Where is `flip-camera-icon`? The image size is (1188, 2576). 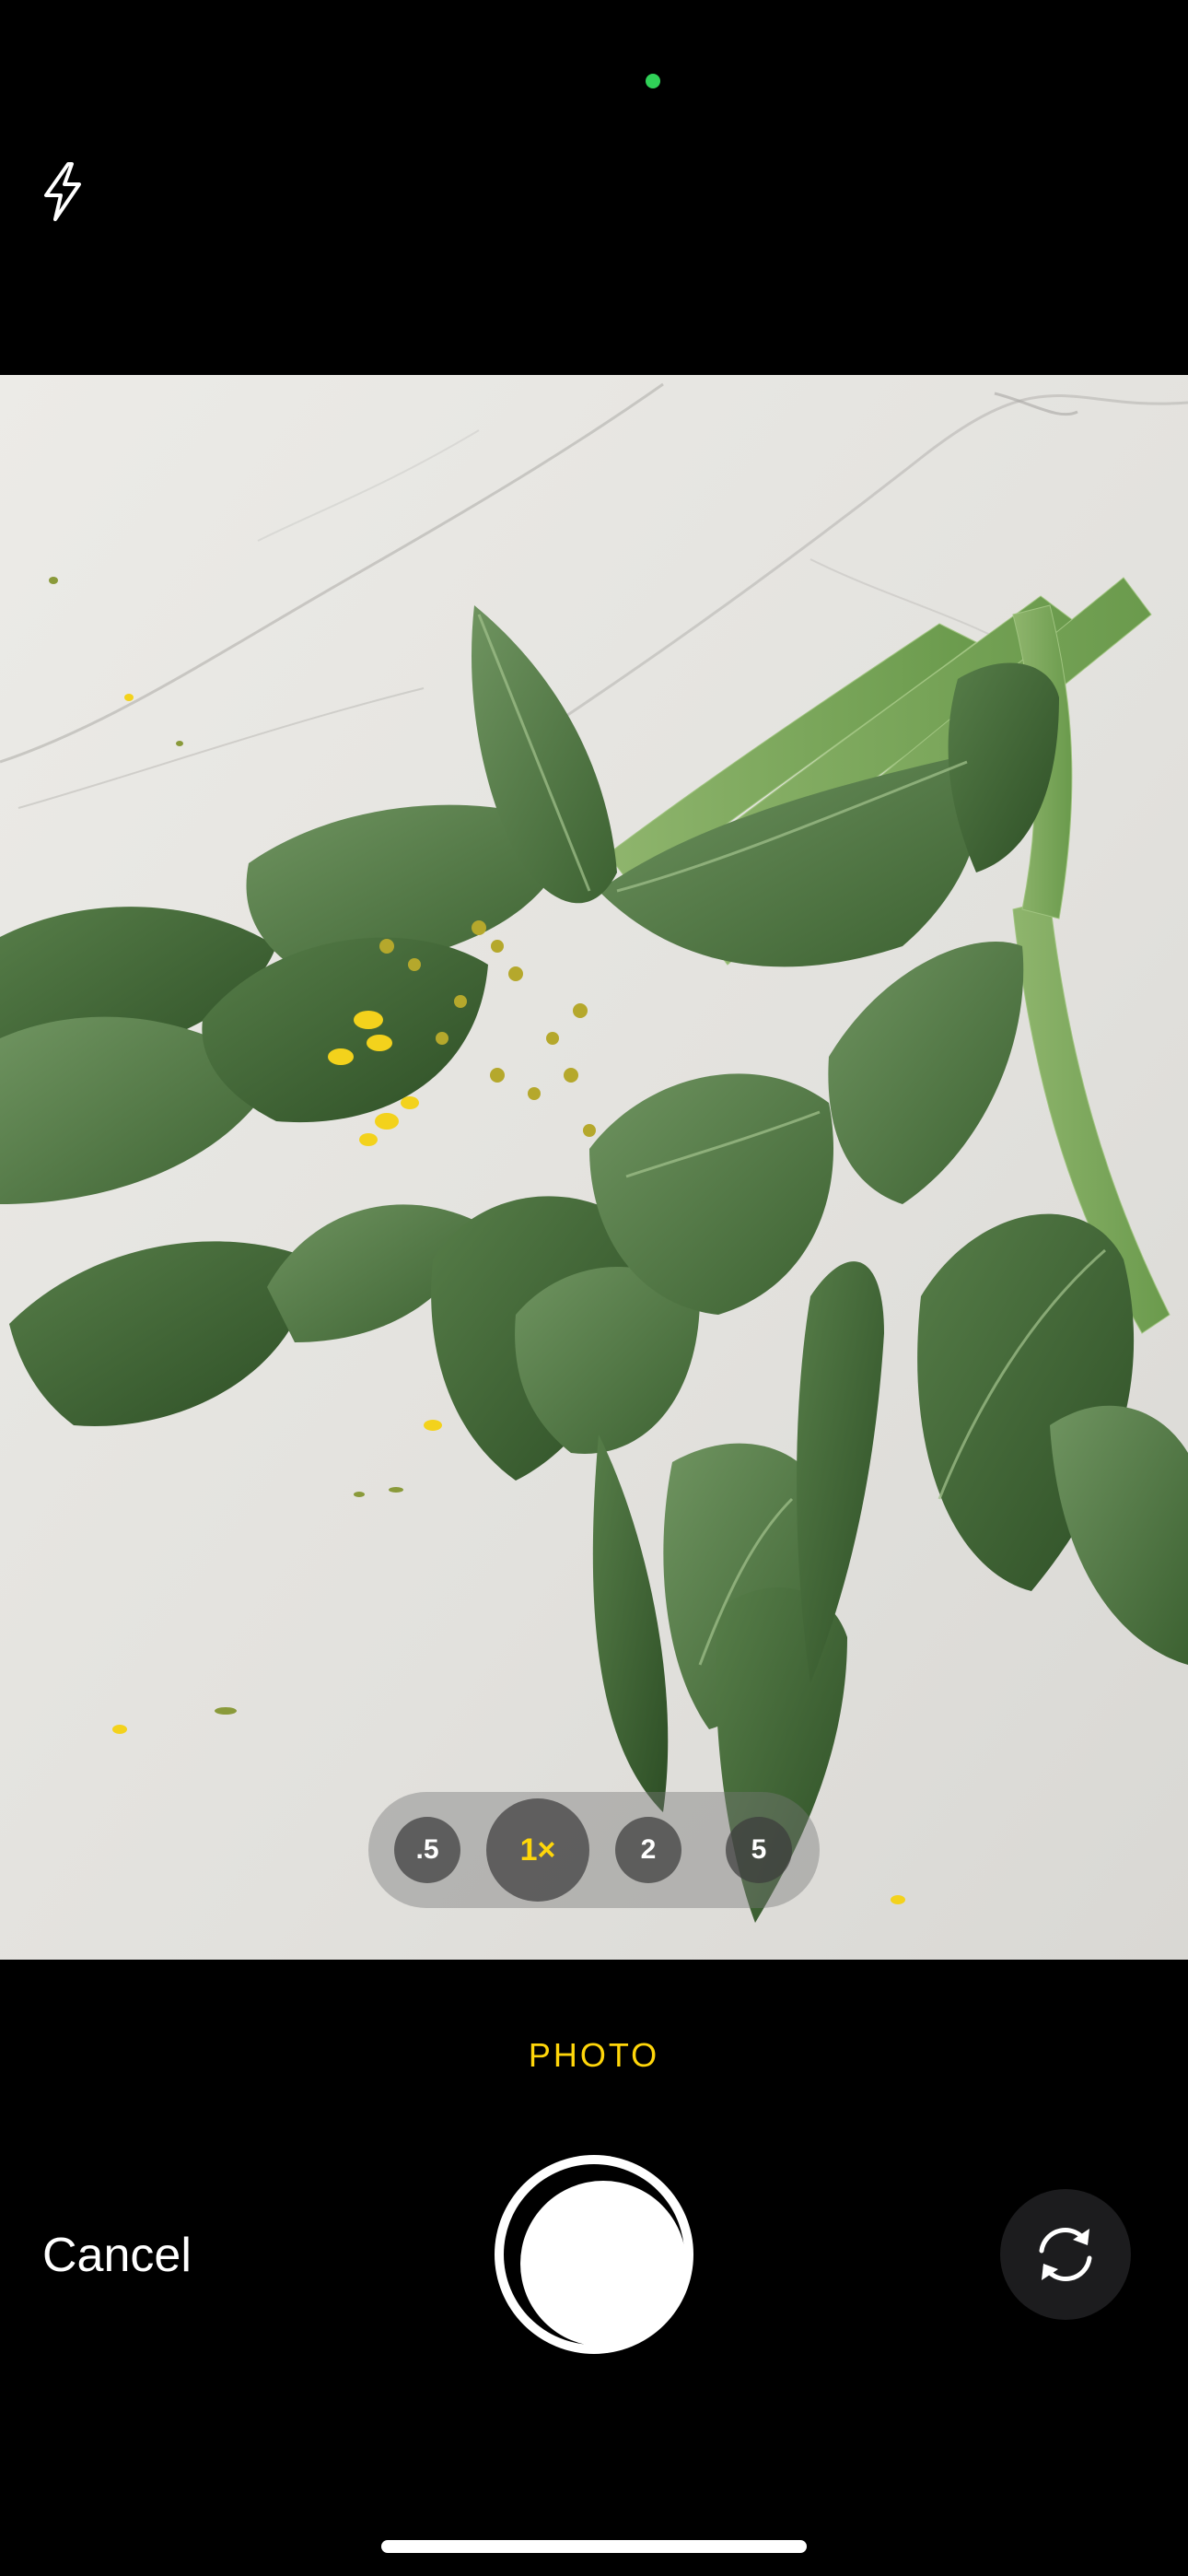 flip-camera-icon is located at coordinates (1065, 2254).